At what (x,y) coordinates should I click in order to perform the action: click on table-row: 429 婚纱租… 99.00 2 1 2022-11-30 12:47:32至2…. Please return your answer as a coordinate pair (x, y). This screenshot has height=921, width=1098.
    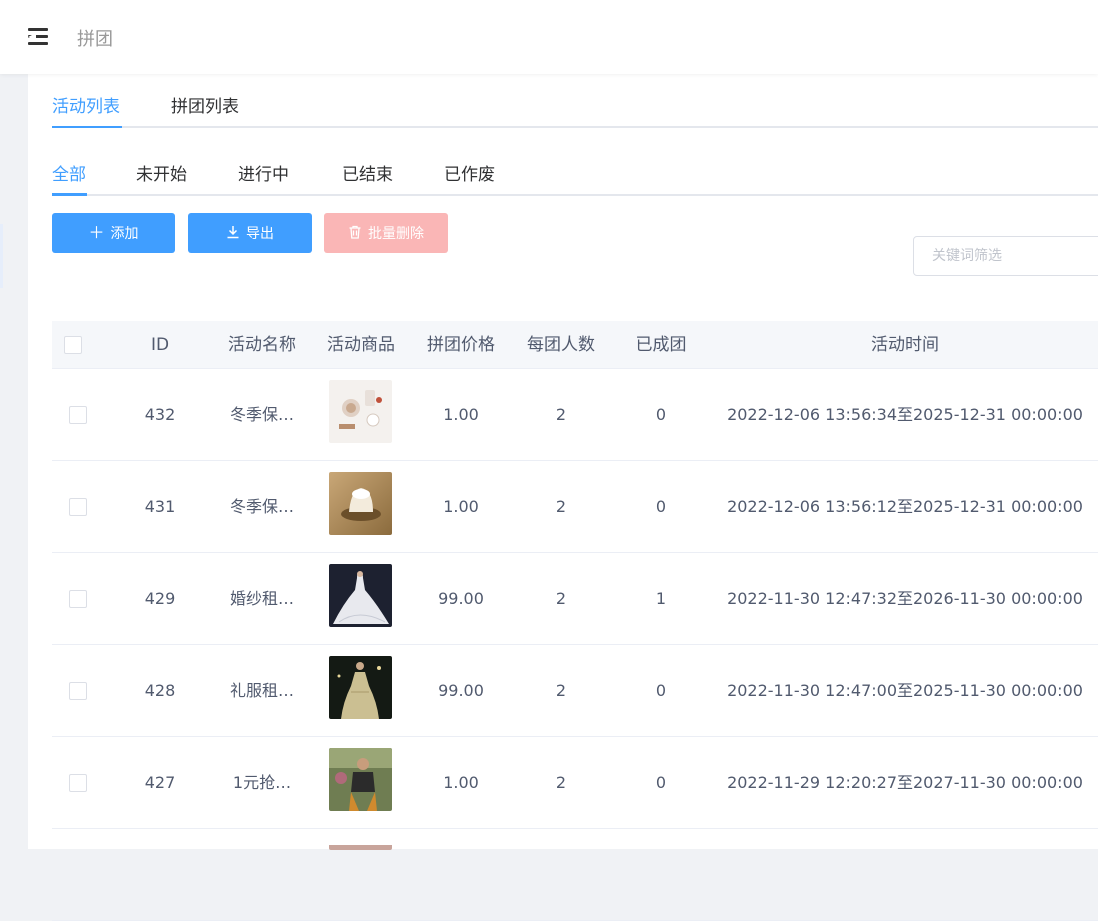
    Looking at the image, I should click on (575, 599).